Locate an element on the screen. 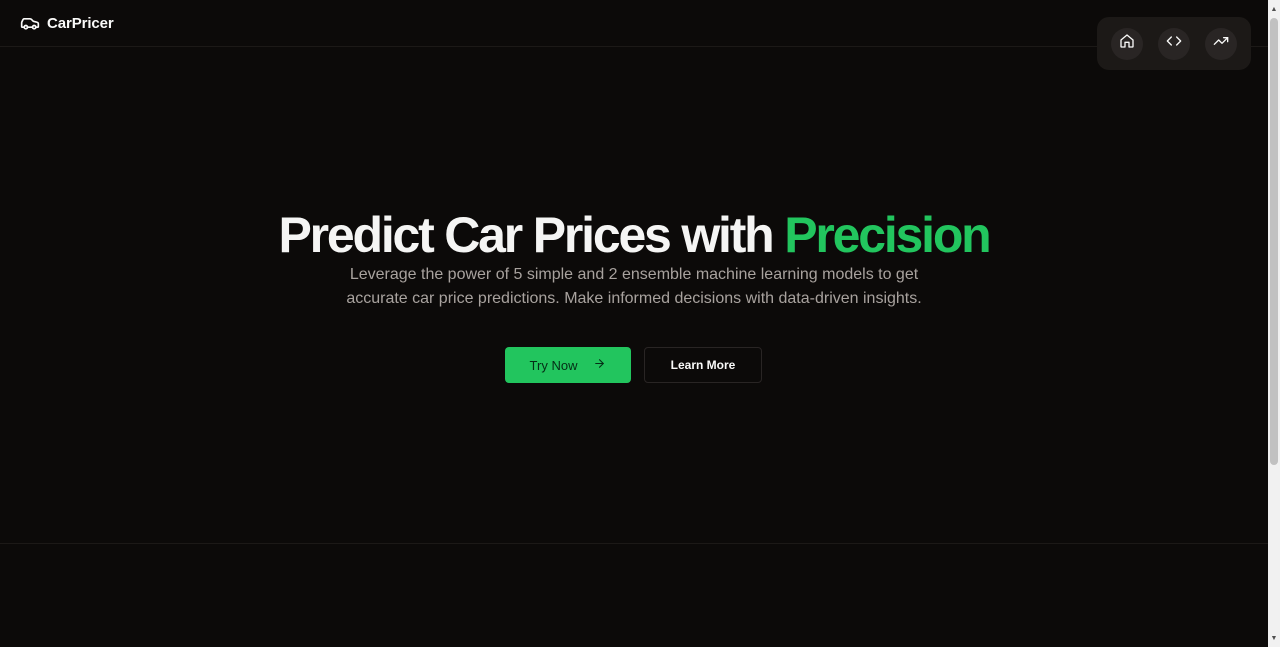 The width and height of the screenshot is (1280, 647). scroll-up-arrow-icon: ▲ is located at coordinates (1274, 9).